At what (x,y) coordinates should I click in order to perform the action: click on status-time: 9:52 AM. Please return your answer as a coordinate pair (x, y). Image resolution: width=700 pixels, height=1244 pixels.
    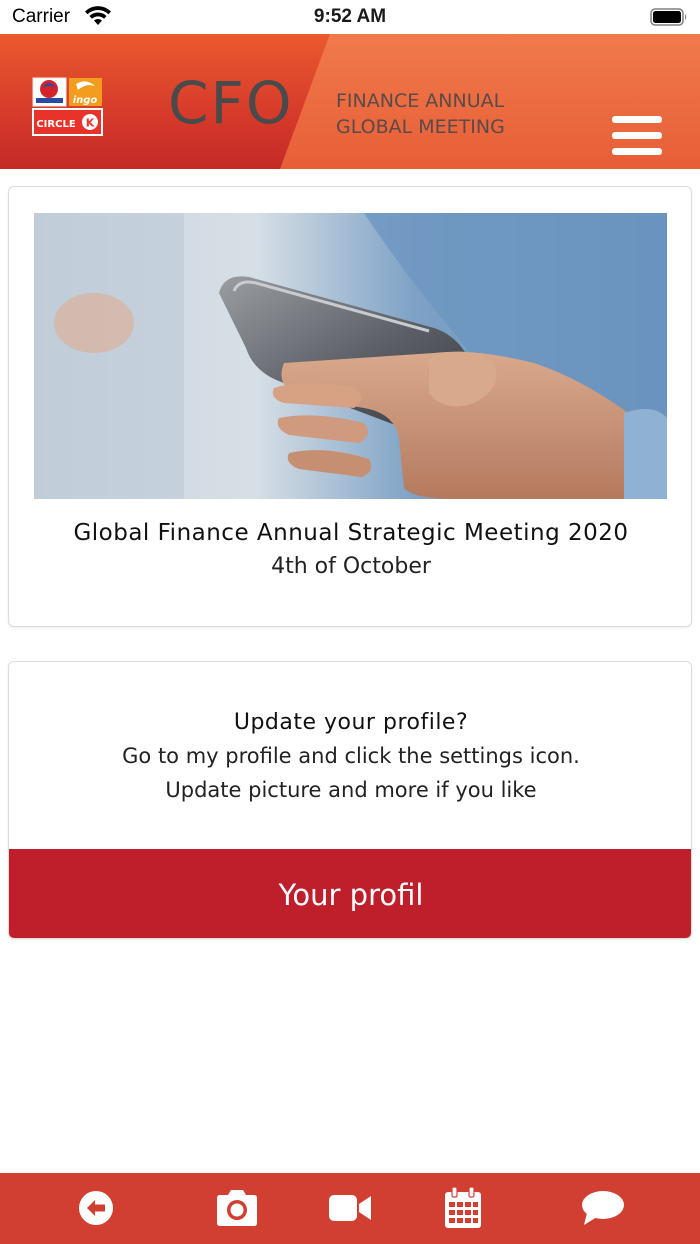
    Looking at the image, I should click on (350, 16).